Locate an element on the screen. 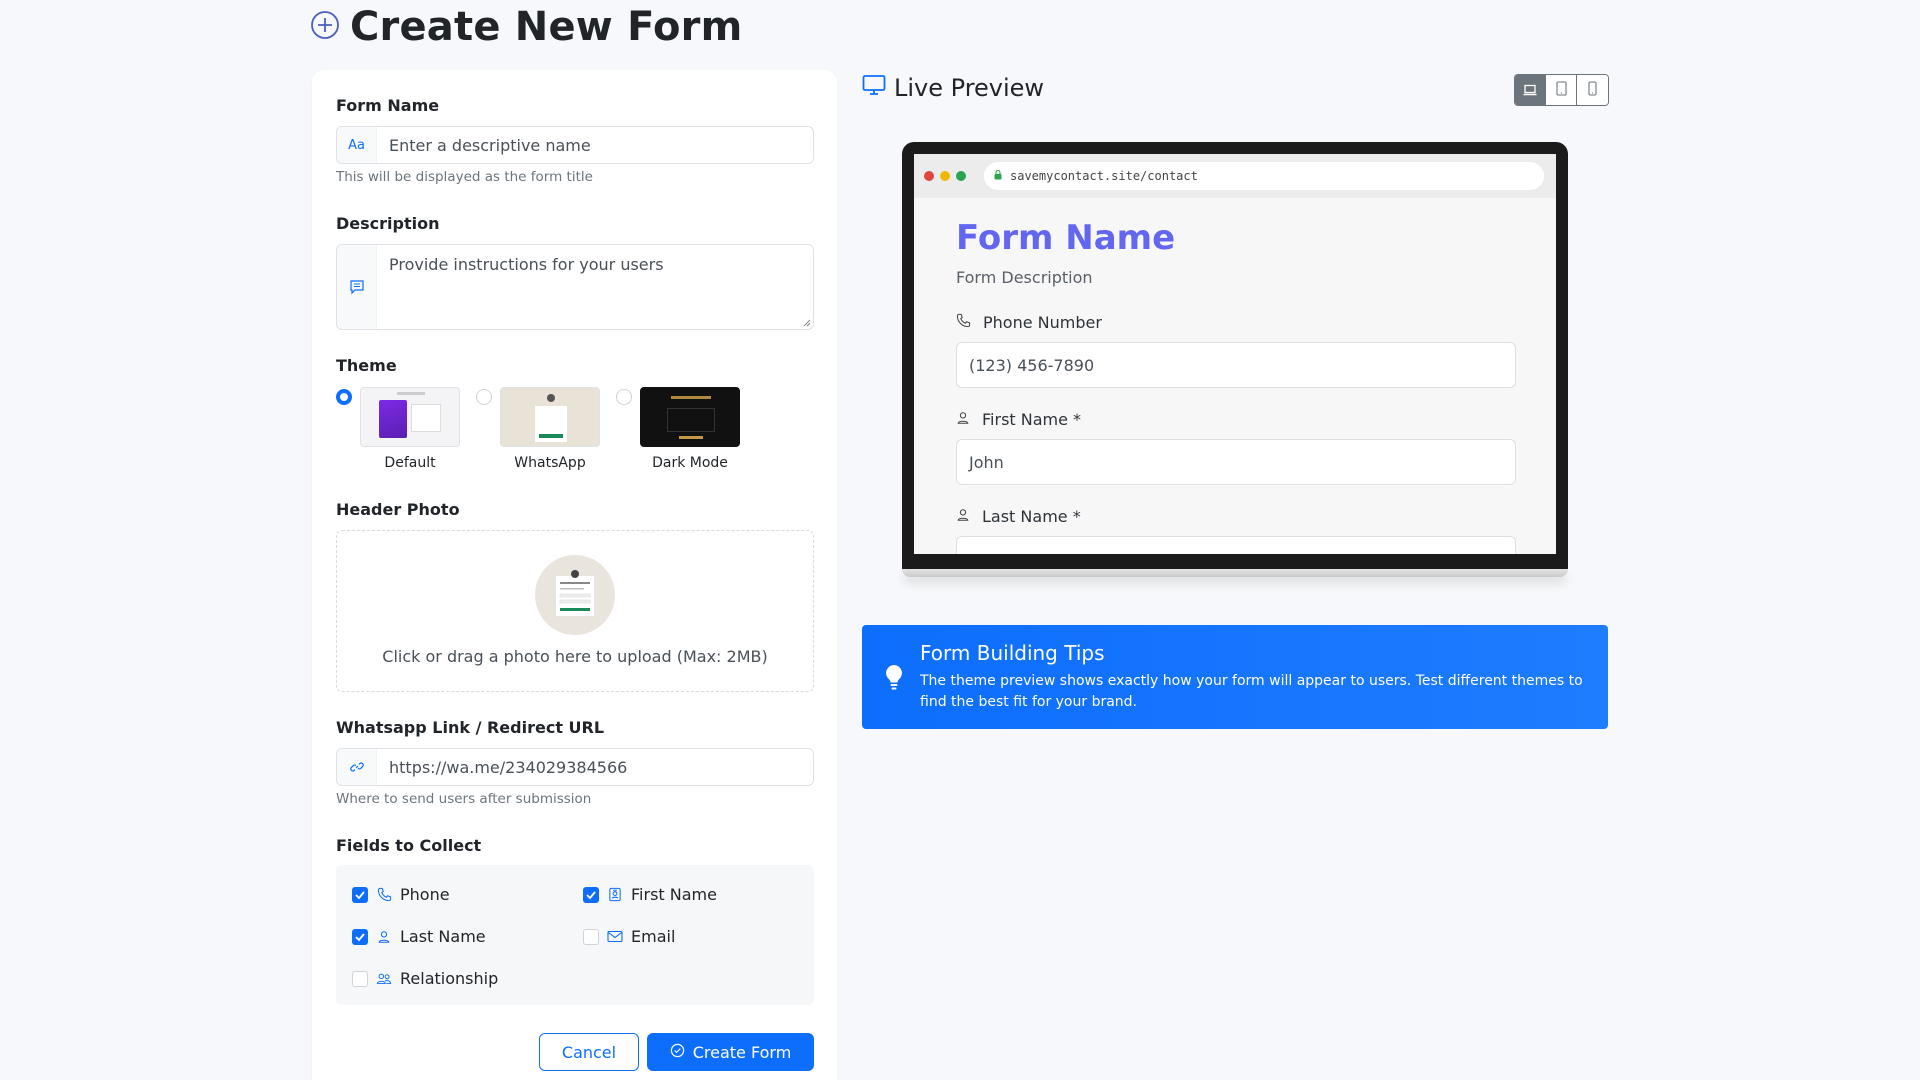 This screenshot has height=1080, width=1920. preview-label-first-name: First Name * is located at coordinates (1032, 419).